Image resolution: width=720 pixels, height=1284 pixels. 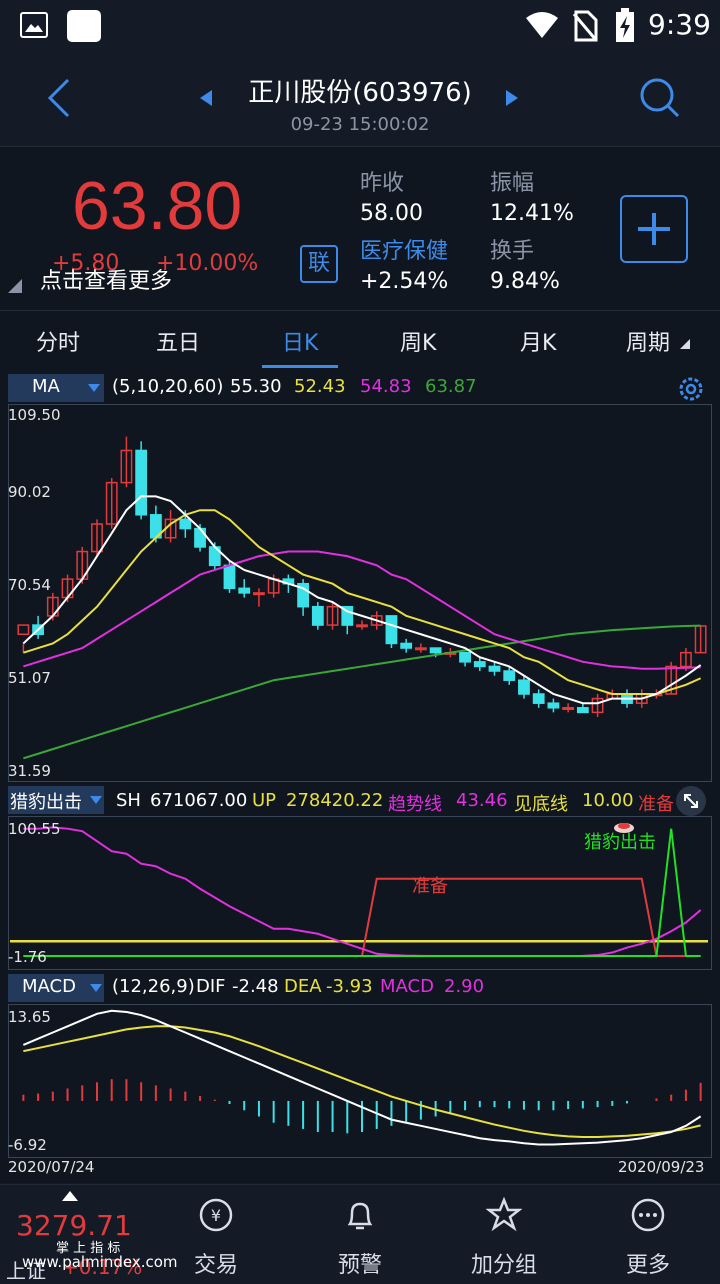 What do you see at coordinates (264, 800) in the screenshot?
I see `up-label: UP` at bounding box center [264, 800].